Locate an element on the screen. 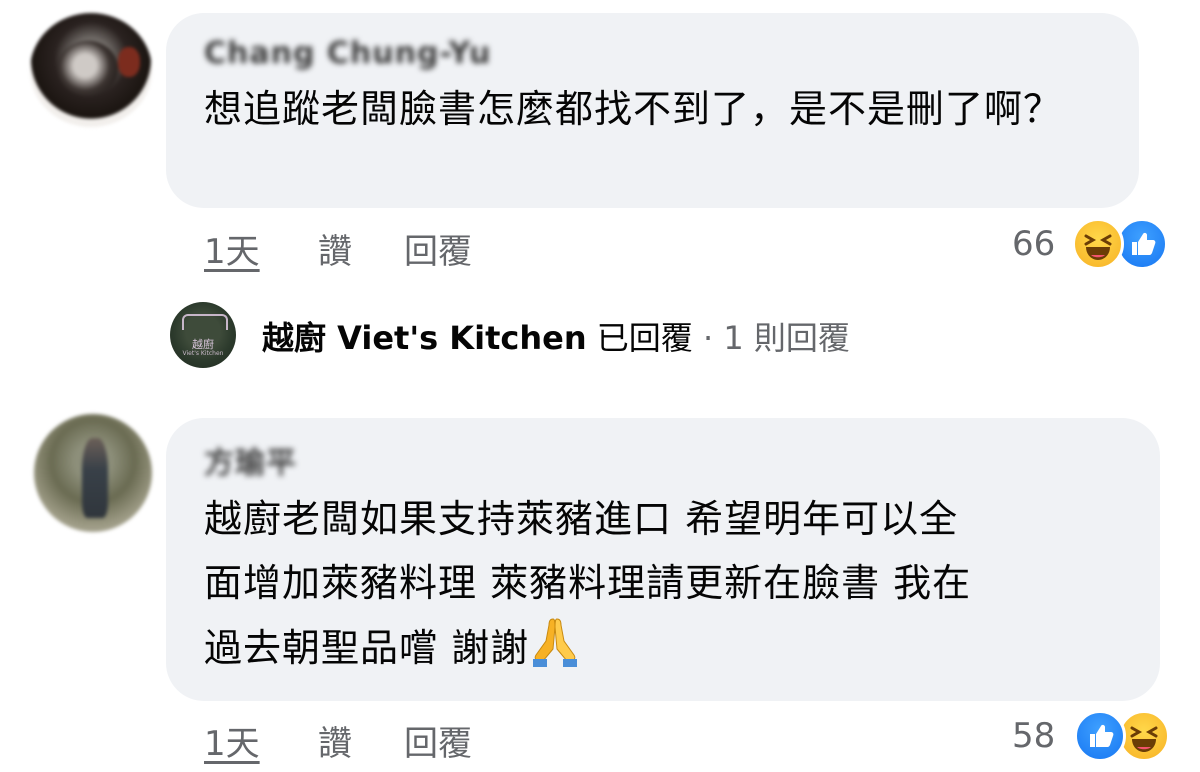 This screenshot has width=1200, height=772. avatar-photo-detail is located at coordinates (129, 62).